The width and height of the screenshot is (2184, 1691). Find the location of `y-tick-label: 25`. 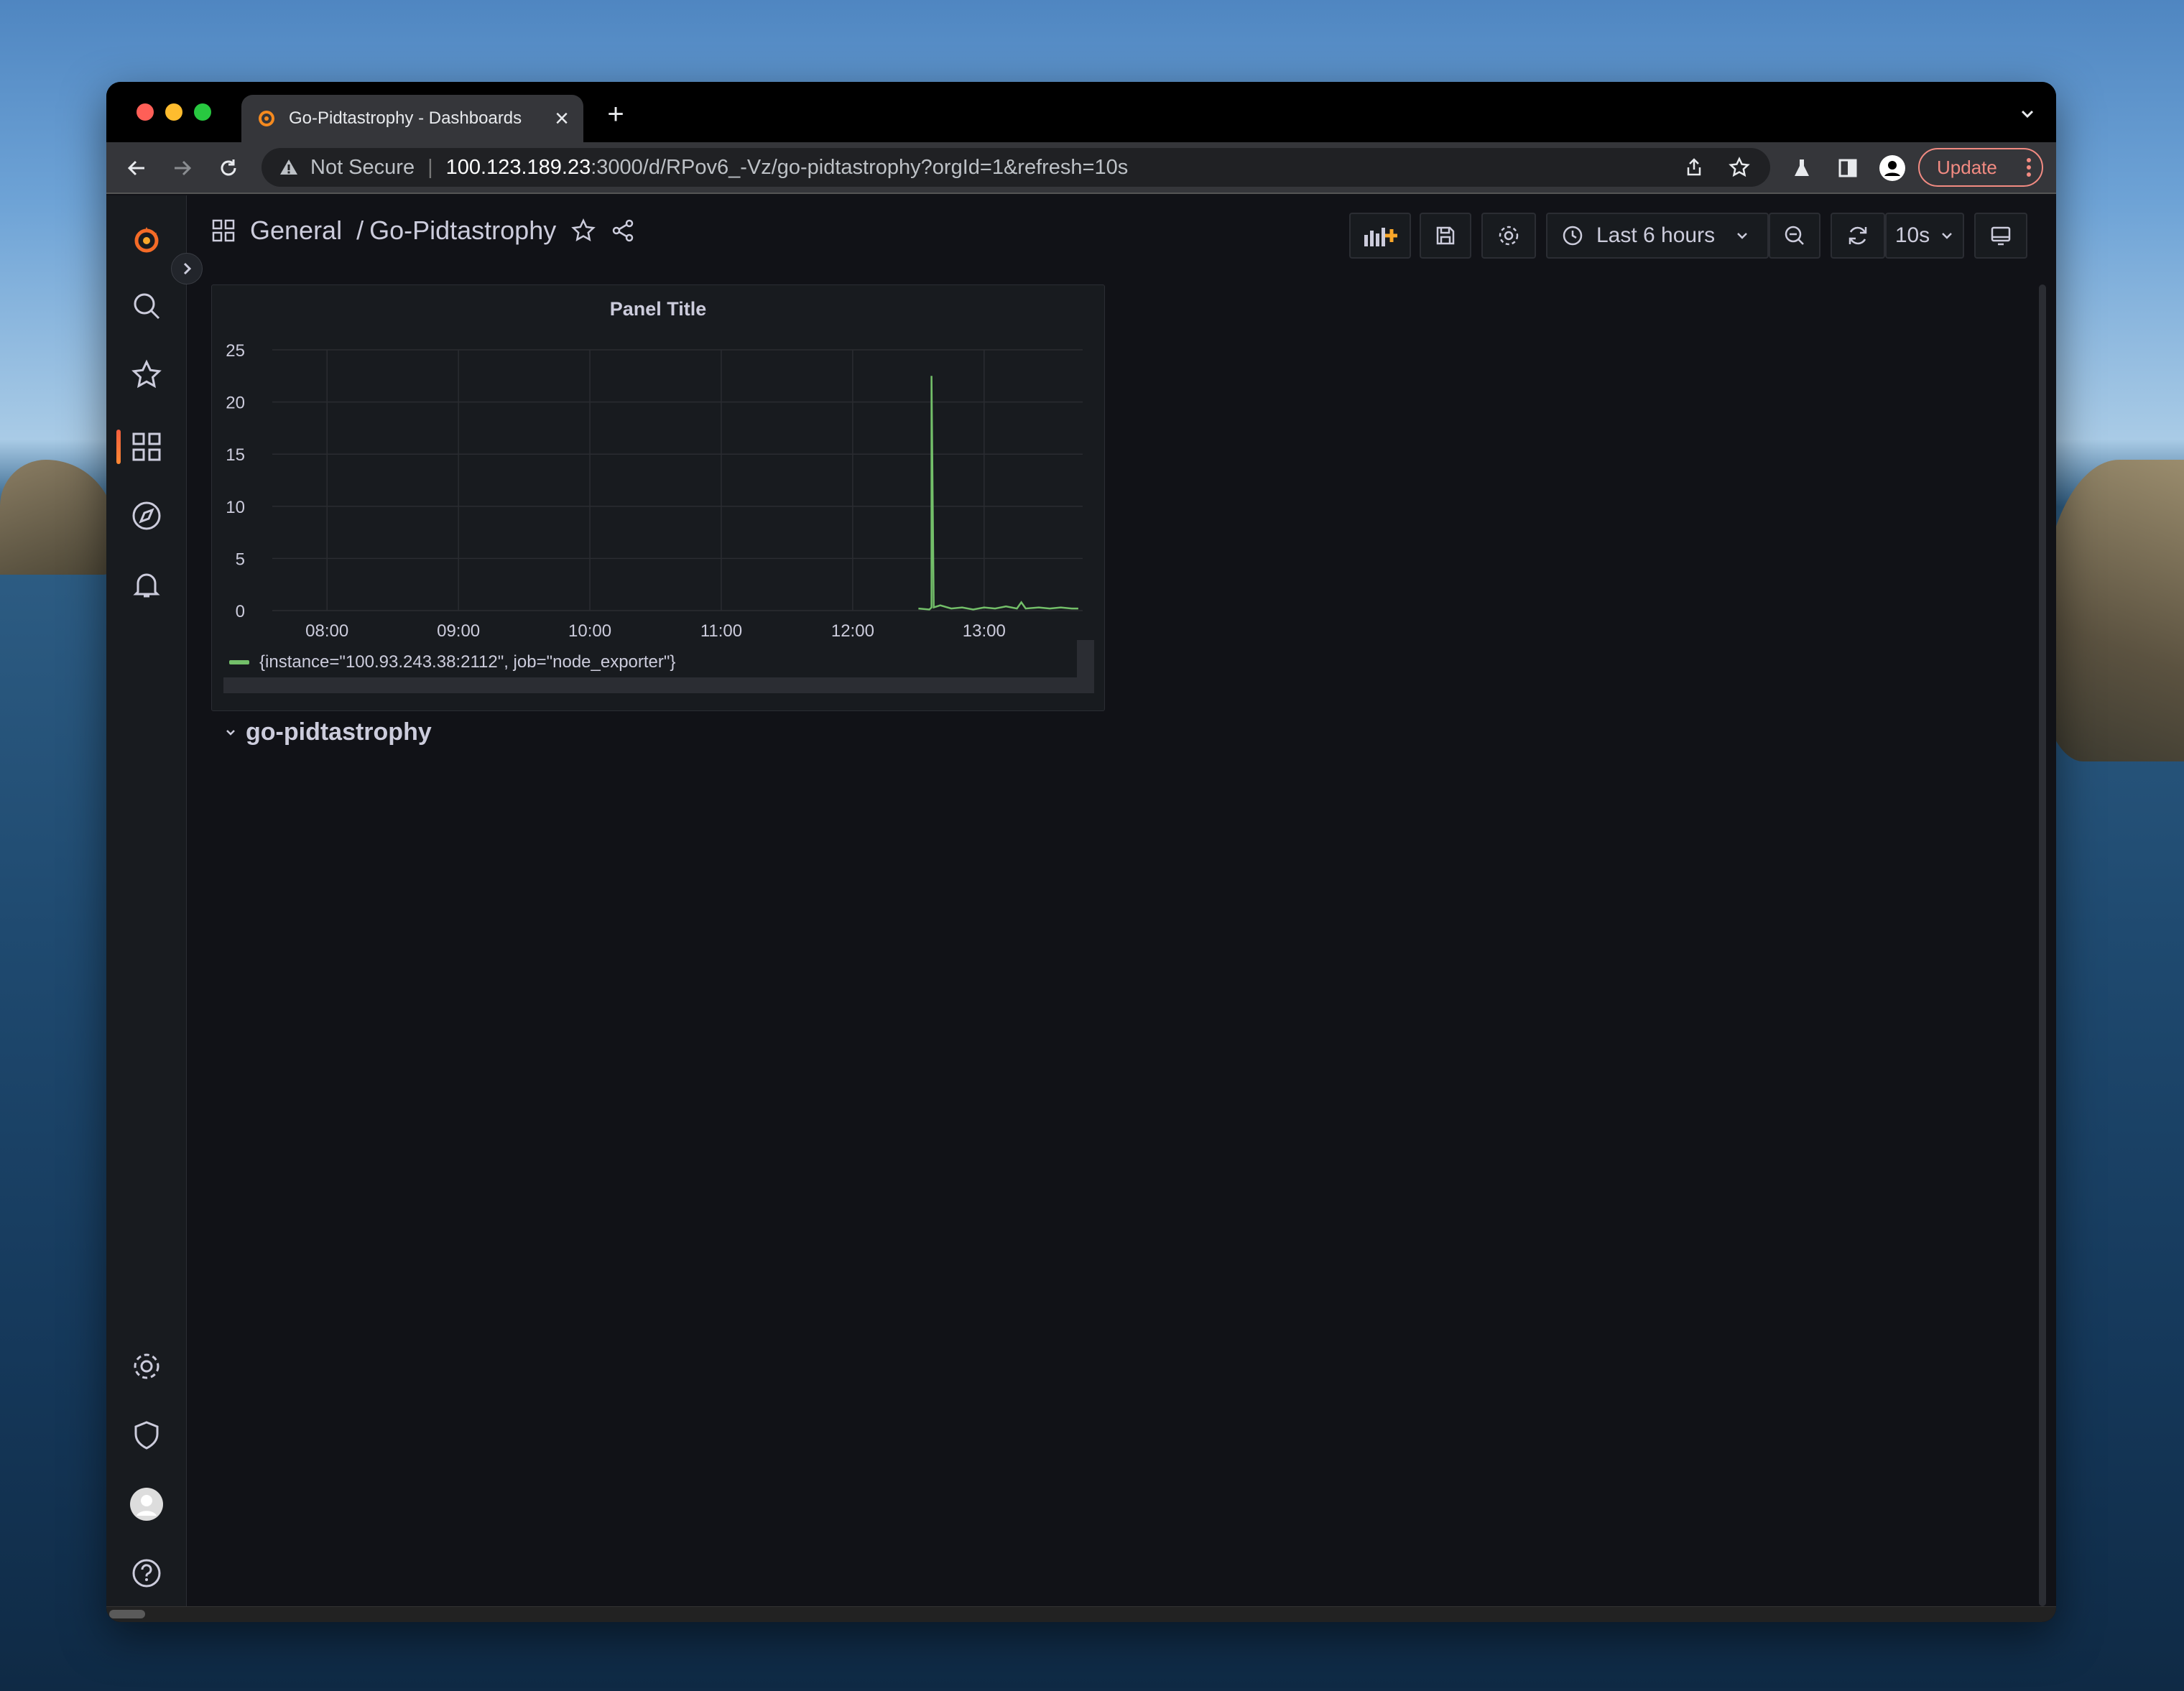

y-tick-label: 25 is located at coordinates (235, 351).